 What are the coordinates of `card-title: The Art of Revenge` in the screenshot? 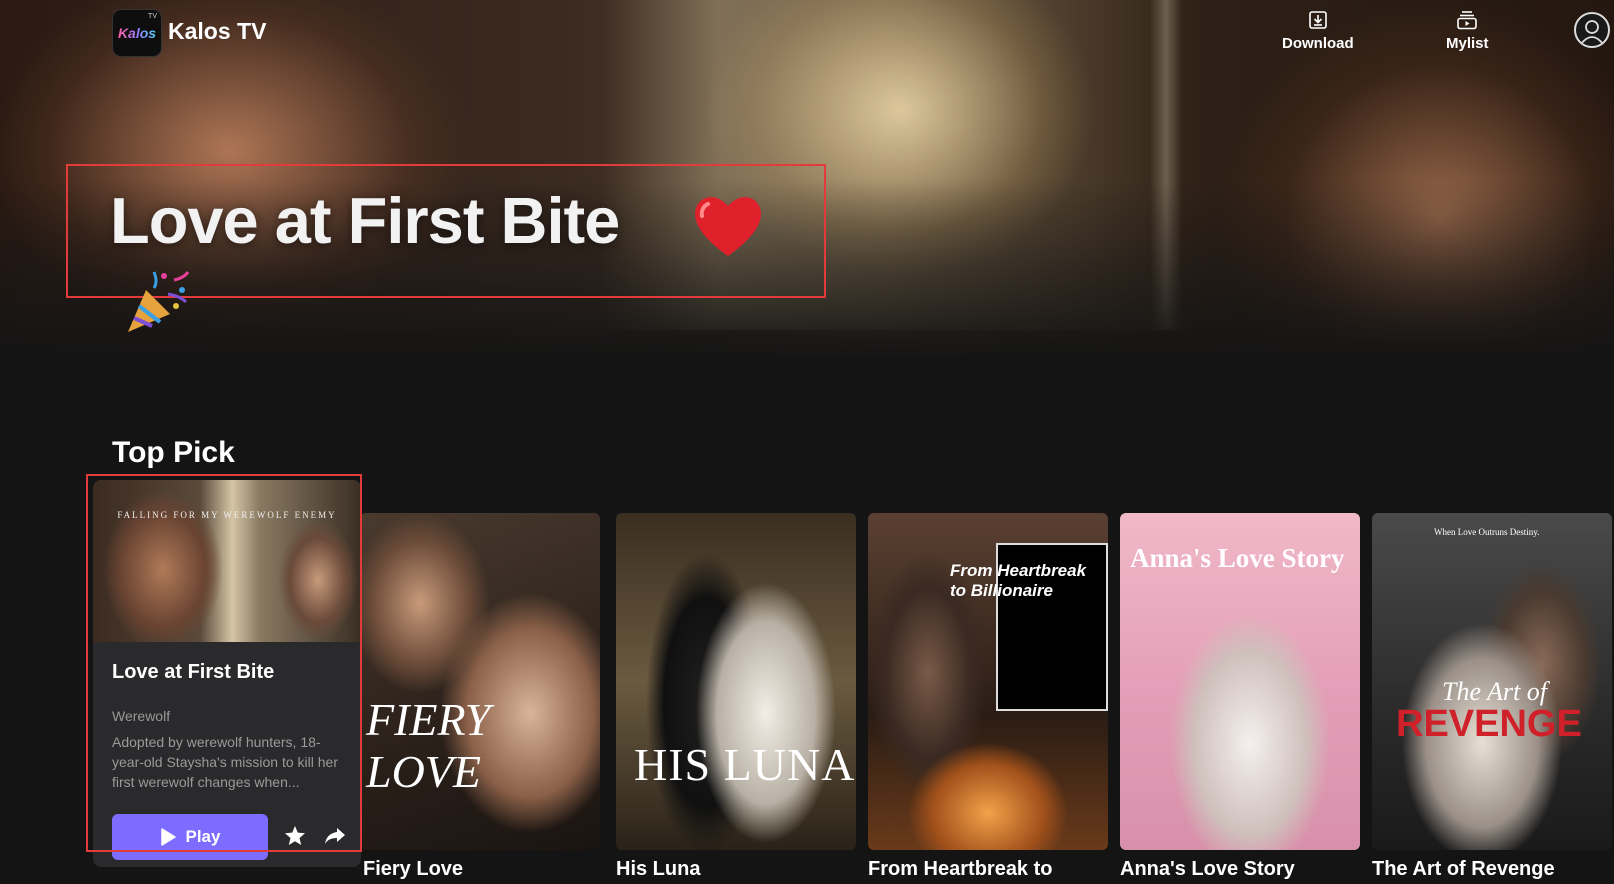 It's located at (1463, 869).